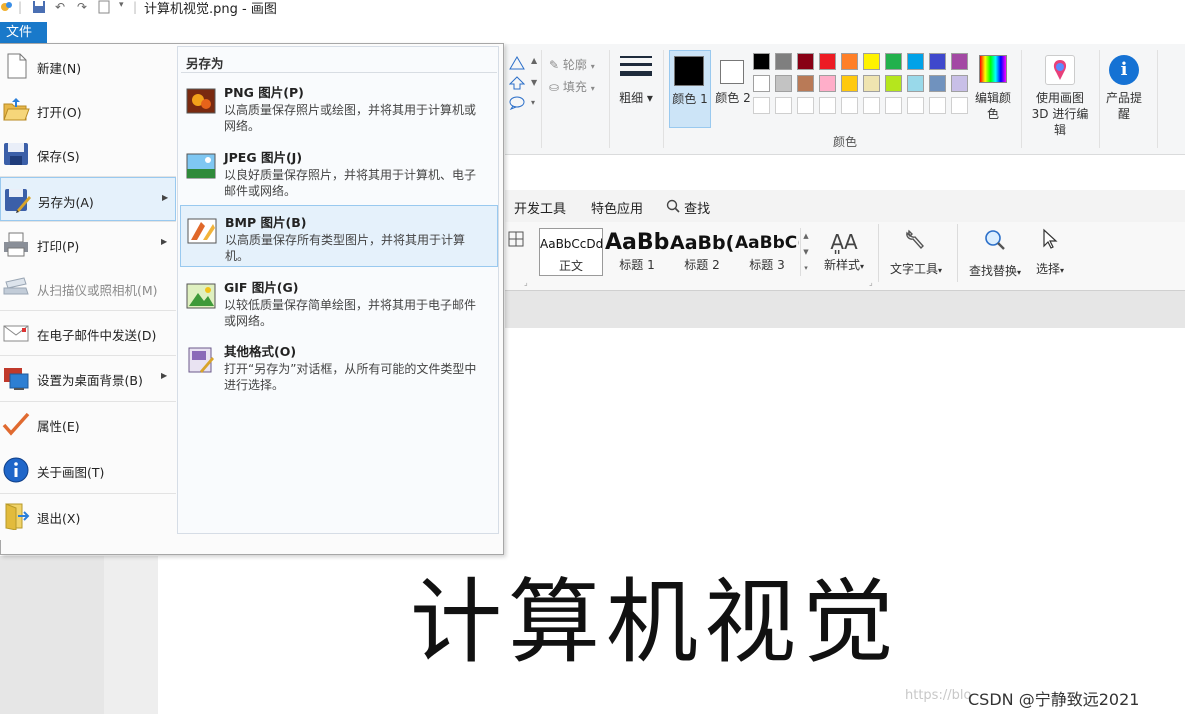 This screenshot has height=714, width=1185. Describe the element at coordinates (104, 7) in the screenshot. I see `new-page-icon` at that location.